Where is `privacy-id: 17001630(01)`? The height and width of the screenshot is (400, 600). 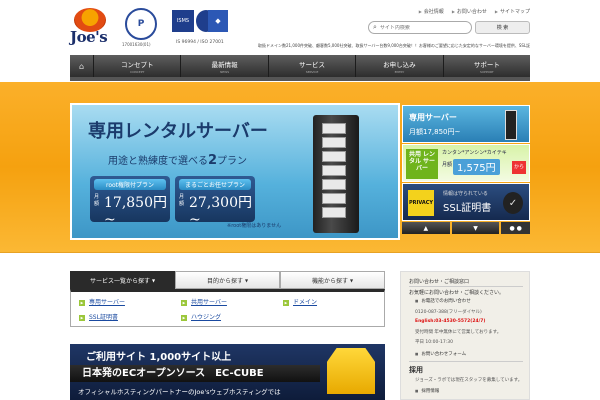 privacy-id: 17001630(01) is located at coordinates (136, 44).